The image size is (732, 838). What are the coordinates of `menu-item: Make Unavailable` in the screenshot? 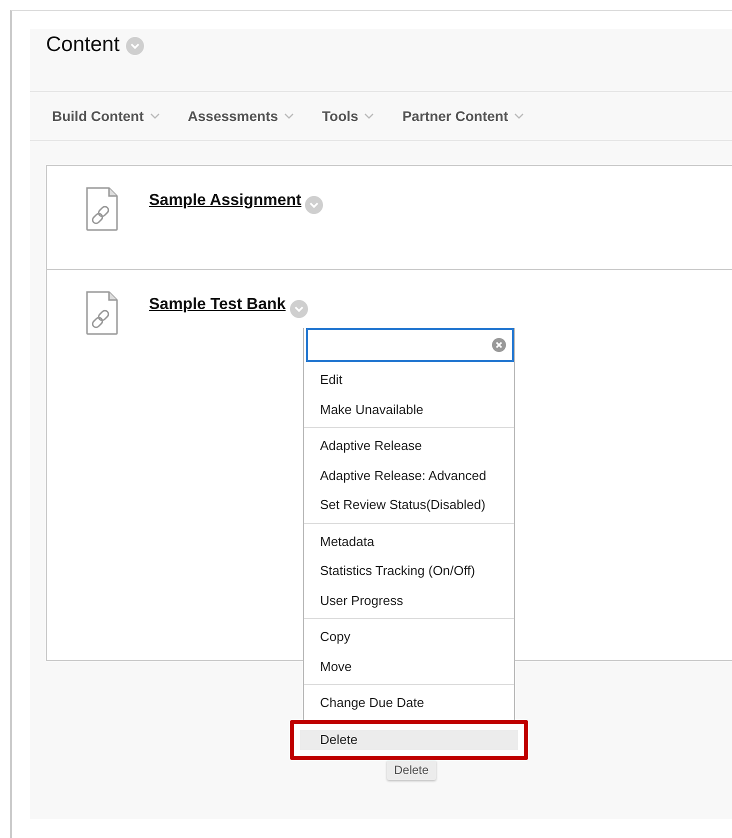 It's located at (409, 409).